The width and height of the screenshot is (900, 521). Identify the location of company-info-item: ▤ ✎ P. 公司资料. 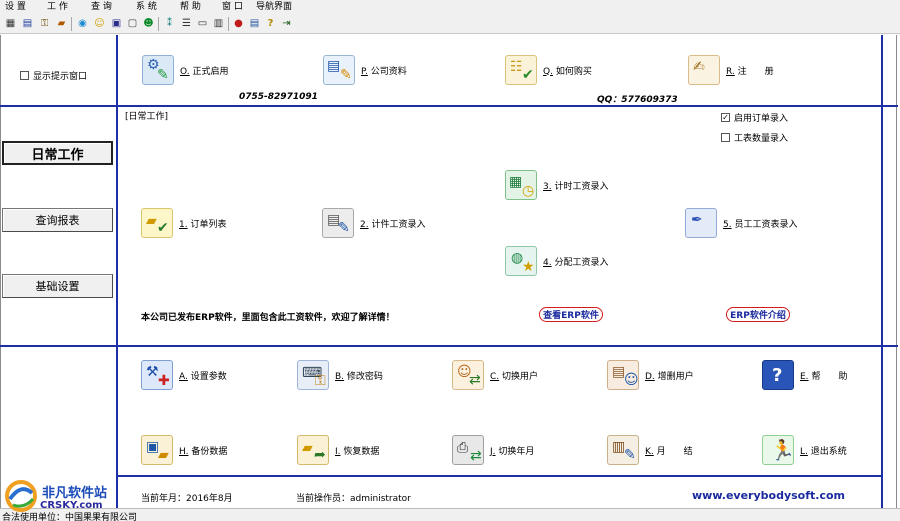
(365, 70).